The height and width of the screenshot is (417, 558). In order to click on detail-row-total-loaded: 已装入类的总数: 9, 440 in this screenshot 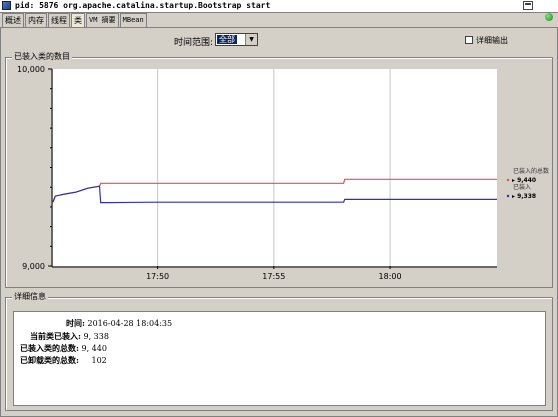, I will do `click(63, 348)`.